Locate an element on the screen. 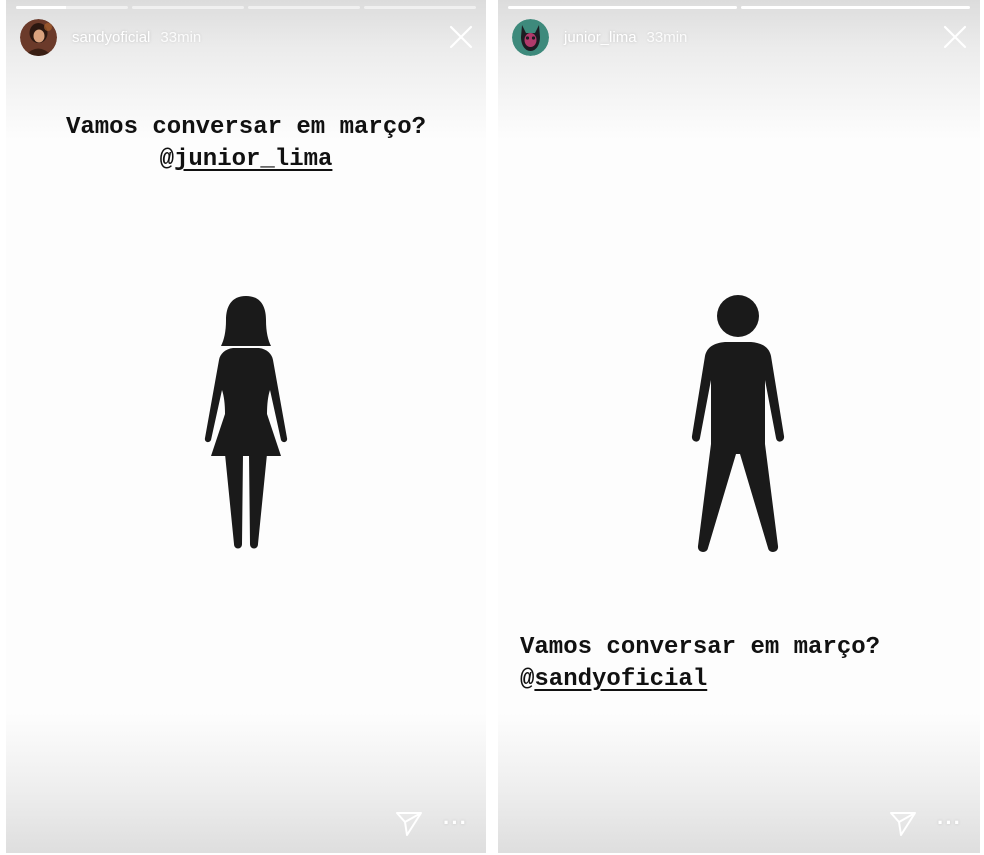  man-silhouette-icon is located at coordinates (738, 423).